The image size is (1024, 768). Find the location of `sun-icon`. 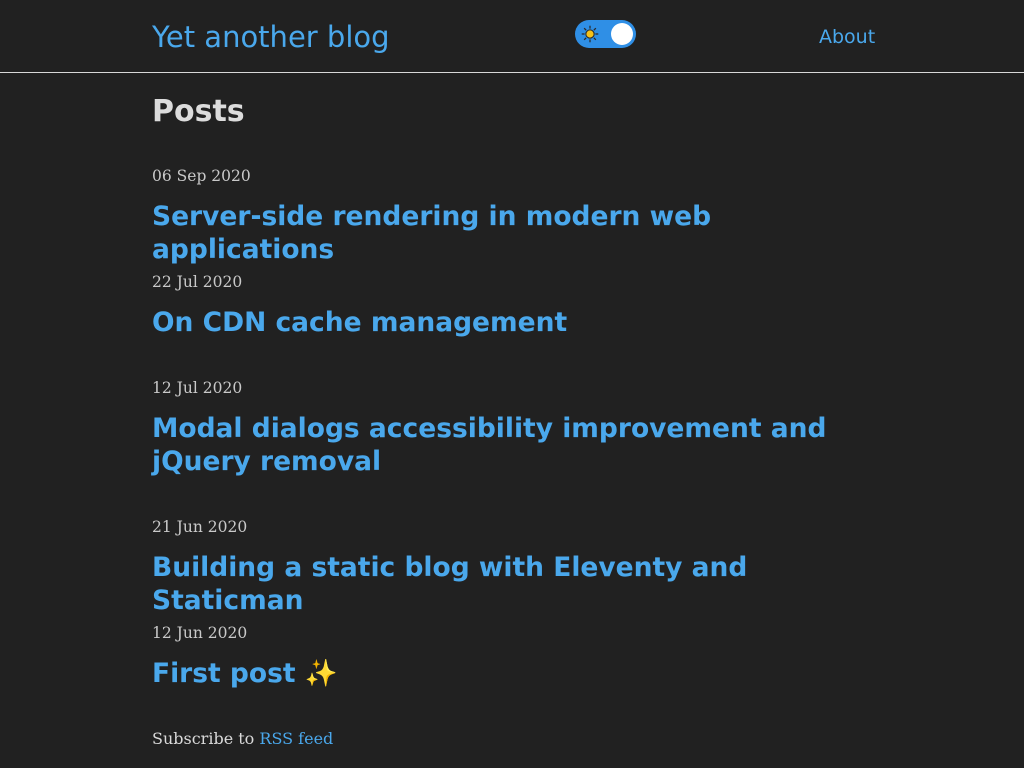

sun-icon is located at coordinates (590, 34).